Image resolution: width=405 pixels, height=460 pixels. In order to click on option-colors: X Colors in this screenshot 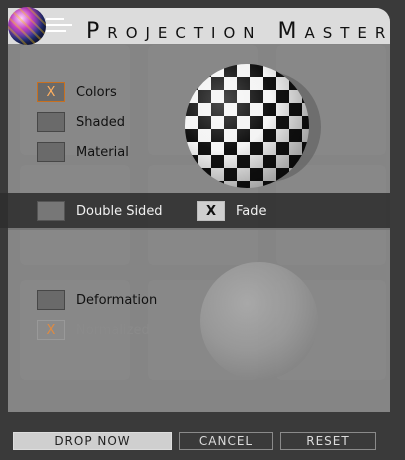, I will do `click(77, 92)`.